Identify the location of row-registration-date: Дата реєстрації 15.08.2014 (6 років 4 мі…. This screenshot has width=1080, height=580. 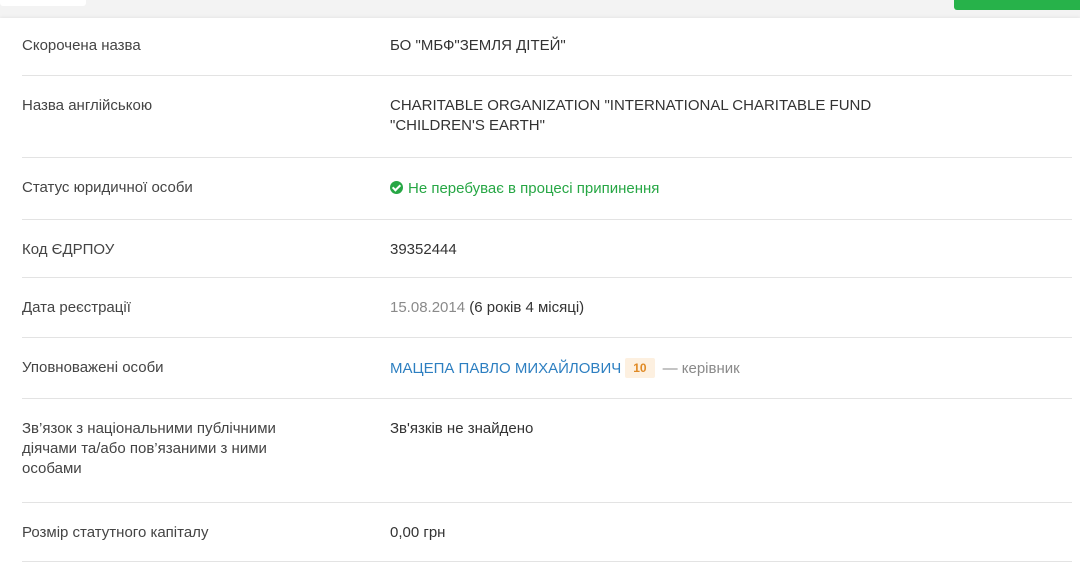
(547, 308).